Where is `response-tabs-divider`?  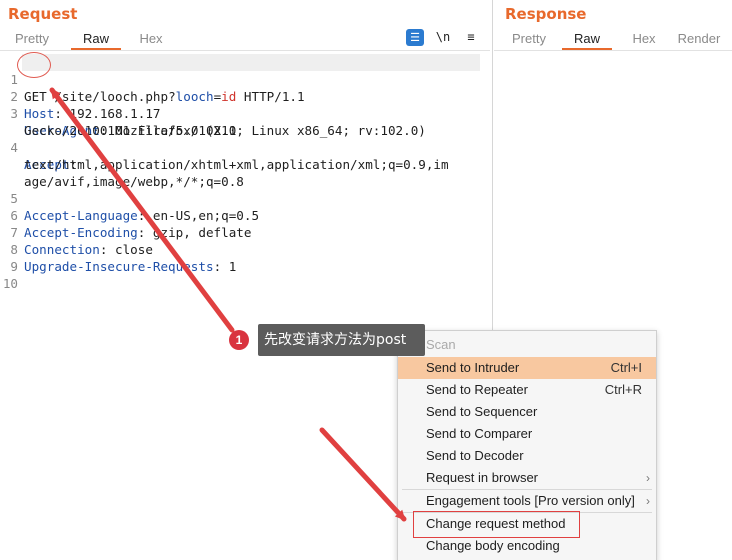
response-tabs-divider is located at coordinates (613, 50).